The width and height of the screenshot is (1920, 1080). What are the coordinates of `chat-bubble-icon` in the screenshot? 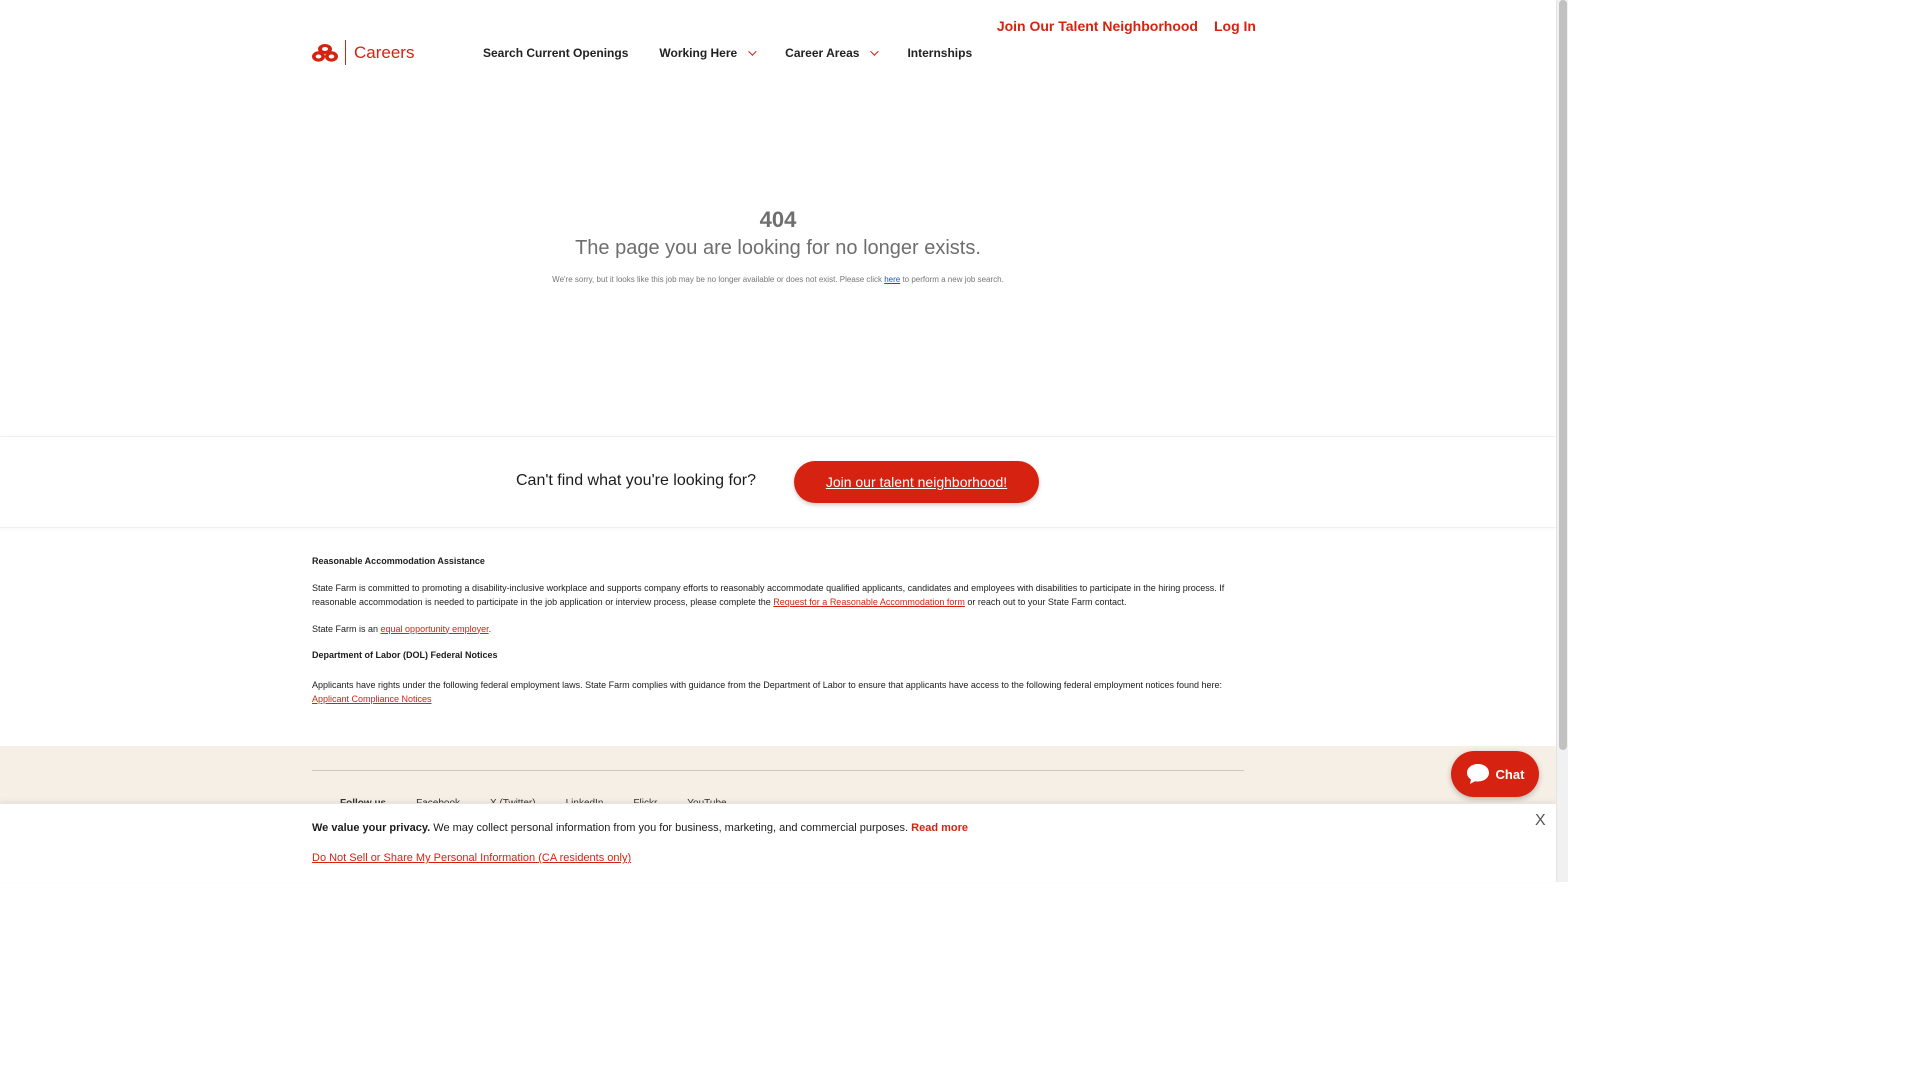 It's located at (1477, 774).